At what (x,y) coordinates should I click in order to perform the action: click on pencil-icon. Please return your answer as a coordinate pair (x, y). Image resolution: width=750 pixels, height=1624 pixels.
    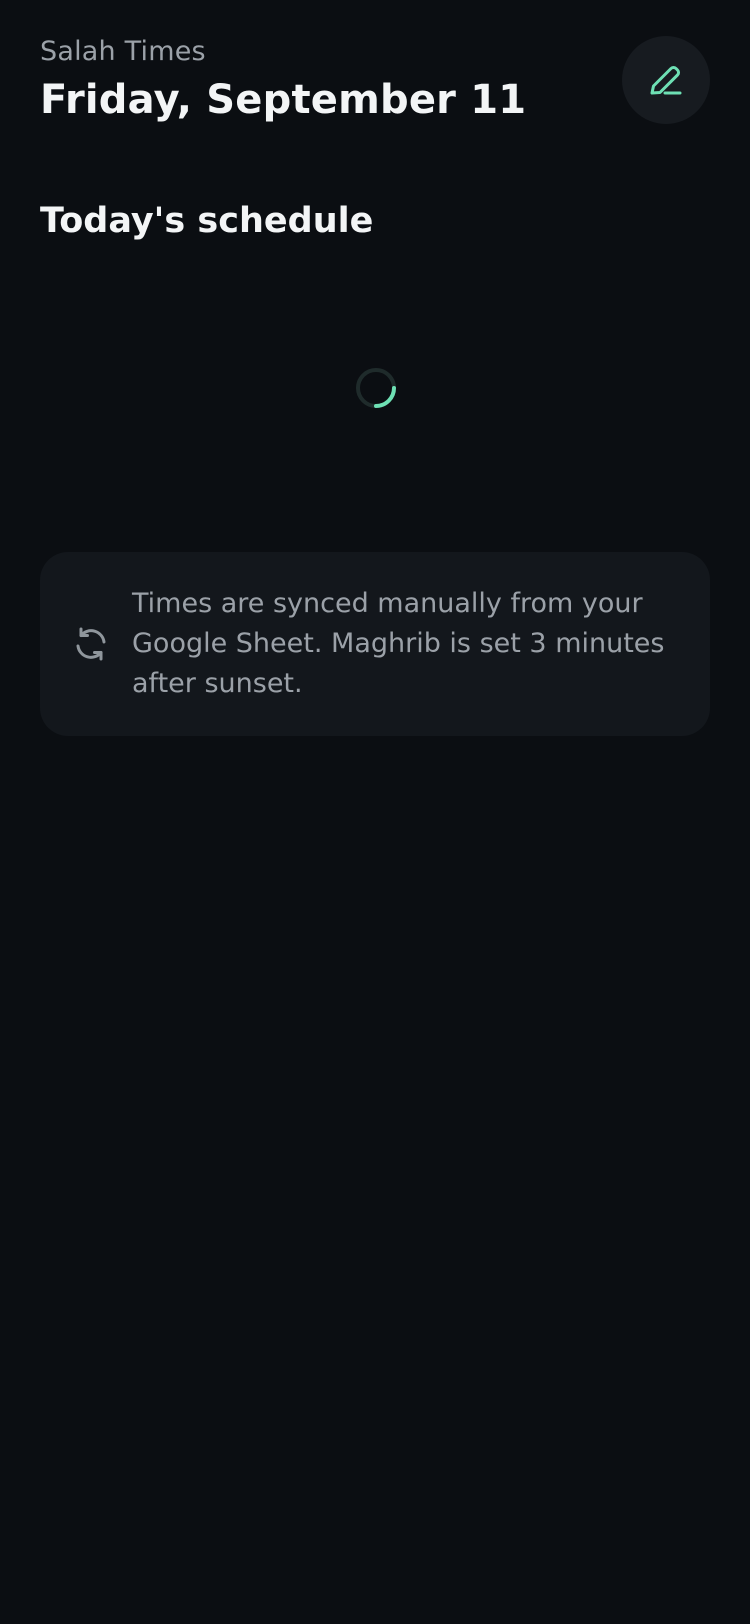
    Looking at the image, I should click on (666, 80).